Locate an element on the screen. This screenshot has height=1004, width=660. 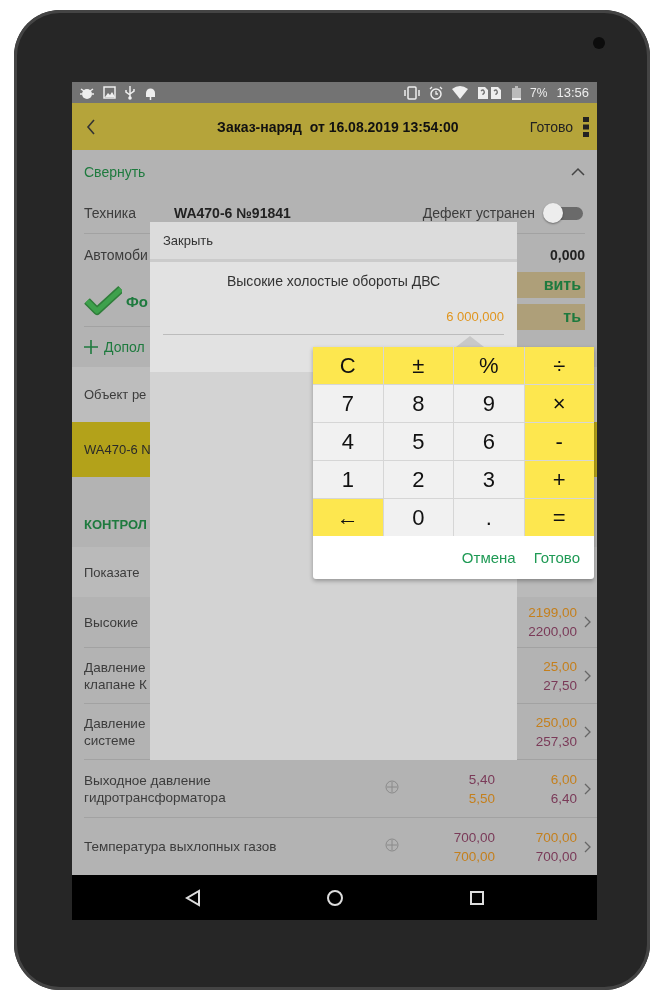
object-name: WA470-6 N is located at coordinates (117, 449).